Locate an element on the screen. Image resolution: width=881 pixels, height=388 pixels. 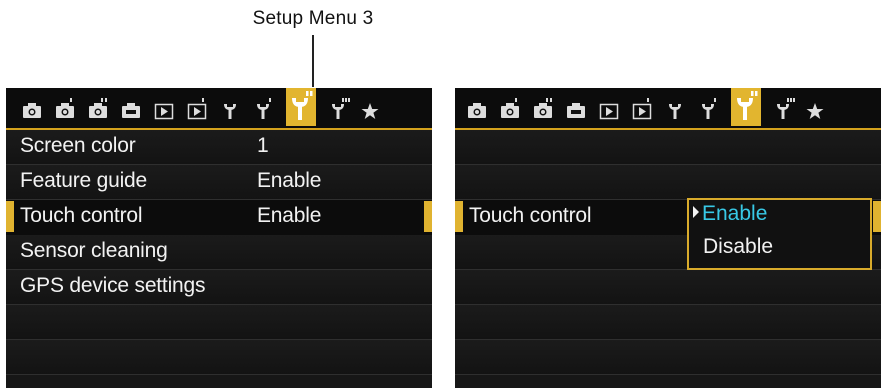
option-popup: Enable Disable is located at coordinates (779, 234).